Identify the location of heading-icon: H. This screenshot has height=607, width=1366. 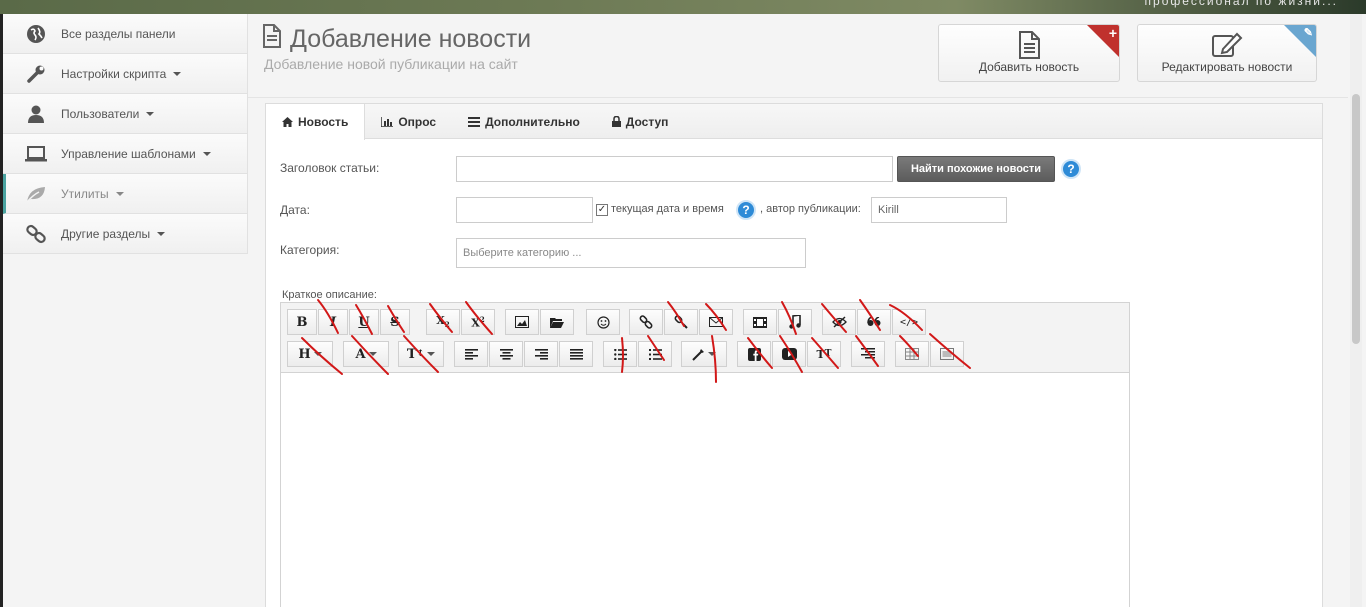
(304, 354).